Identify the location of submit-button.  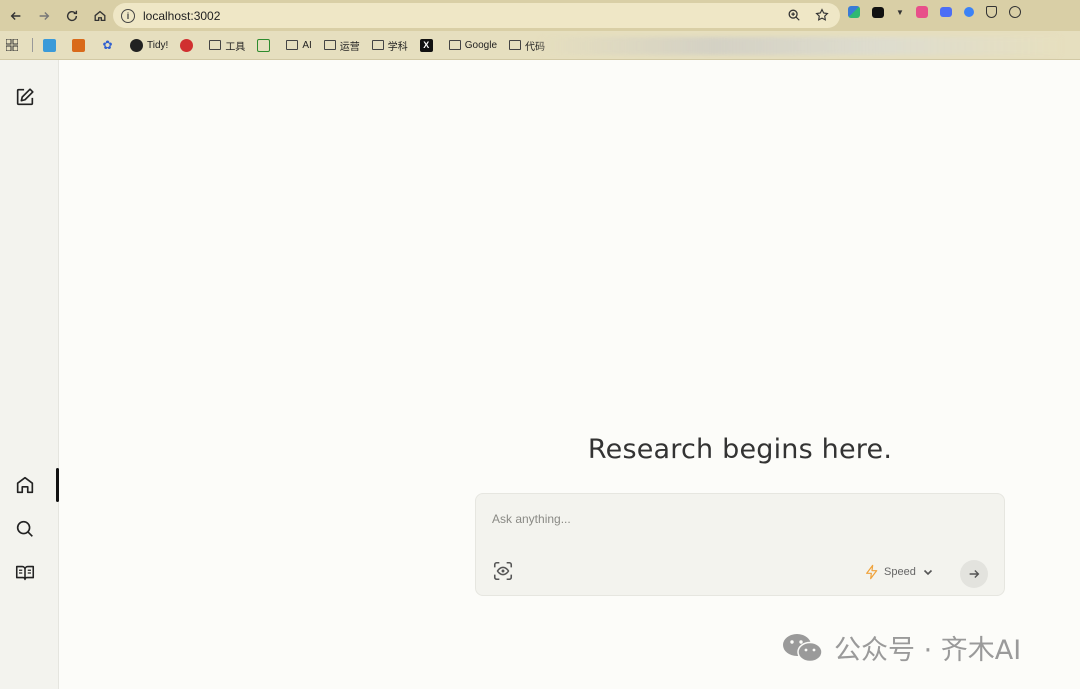
(974, 574).